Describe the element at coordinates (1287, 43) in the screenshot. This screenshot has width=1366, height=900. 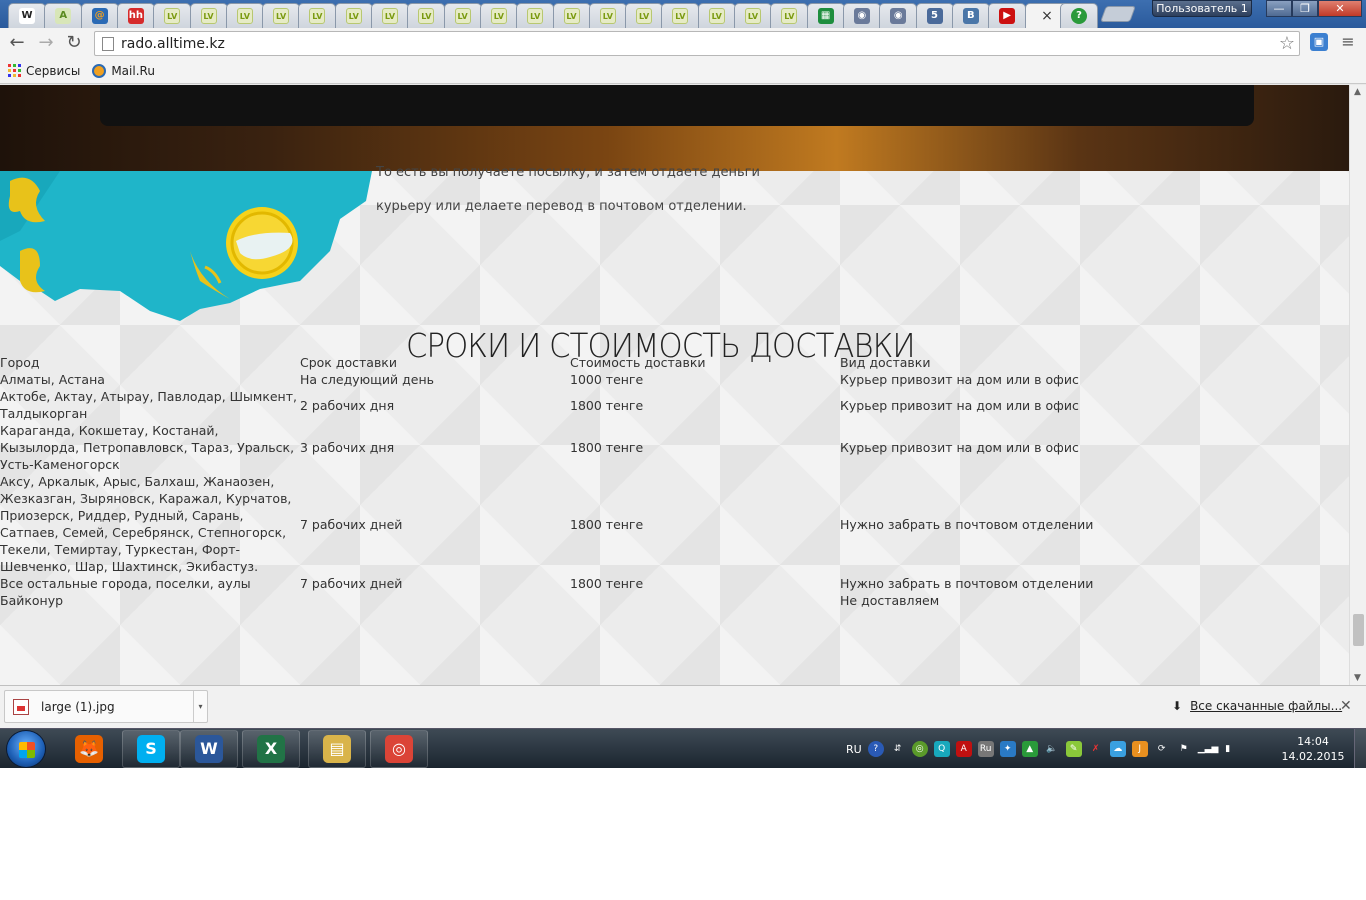
I see `bookmark-star-icon: ☆` at that location.